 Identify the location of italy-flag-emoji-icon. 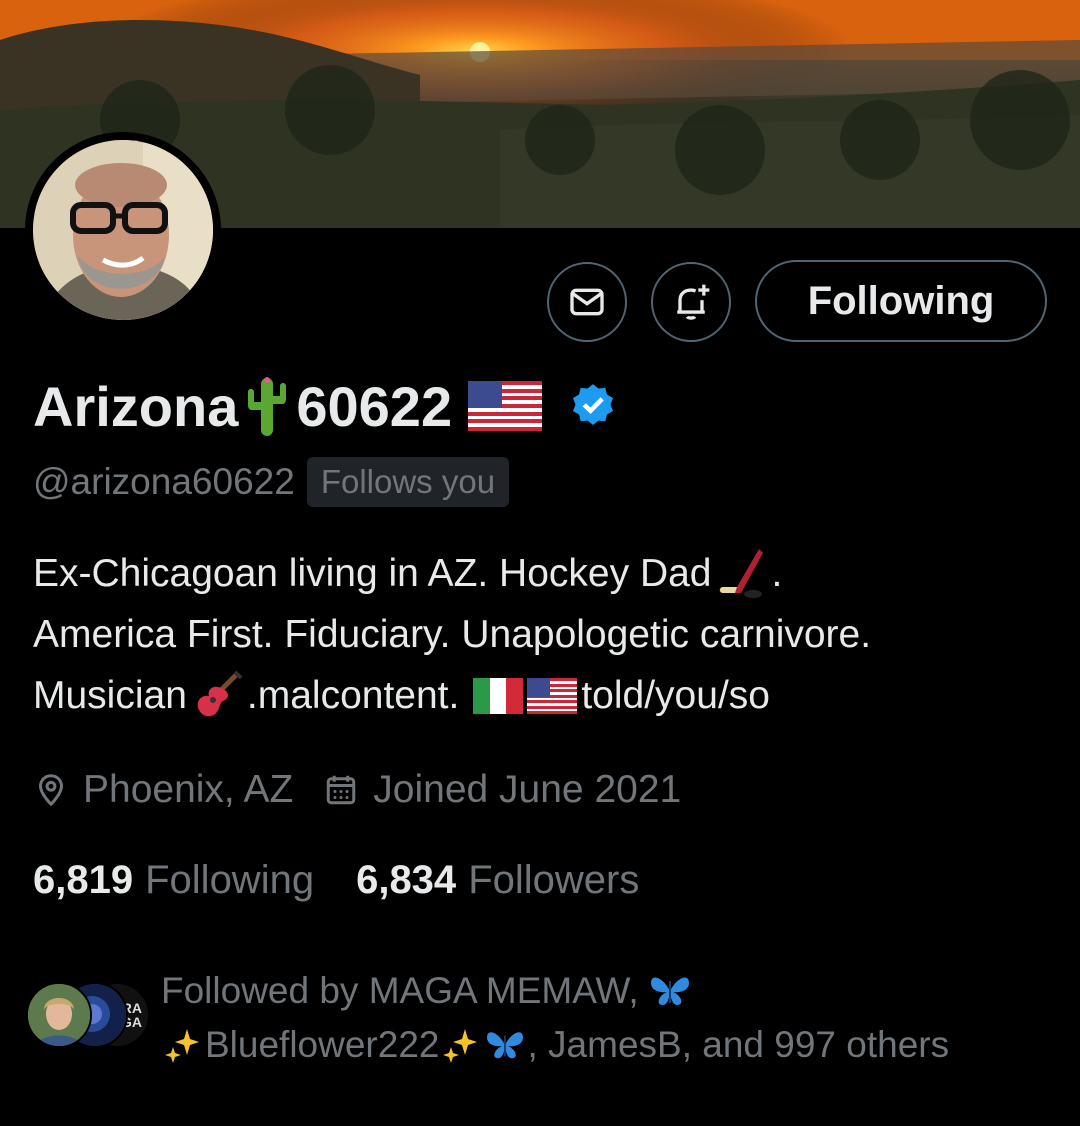
(498, 695).